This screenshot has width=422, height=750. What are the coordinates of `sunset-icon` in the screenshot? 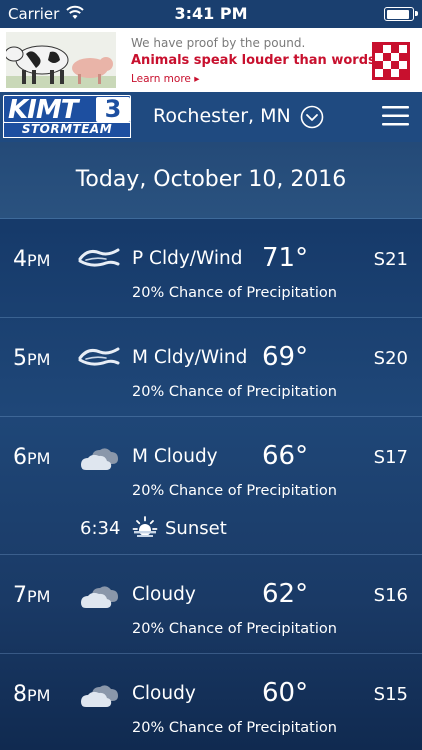 It's located at (145, 526).